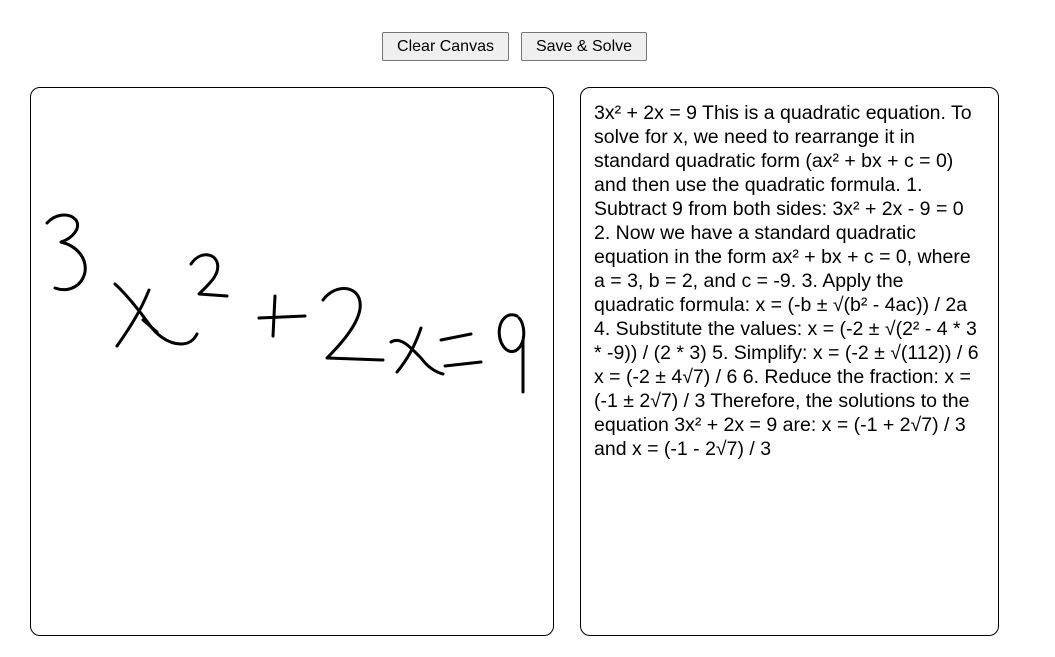 The width and height of the screenshot is (1055, 657). What do you see at coordinates (409, 350) in the screenshot?
I see `stroke-x2-left` at bounding box center [409, 350].